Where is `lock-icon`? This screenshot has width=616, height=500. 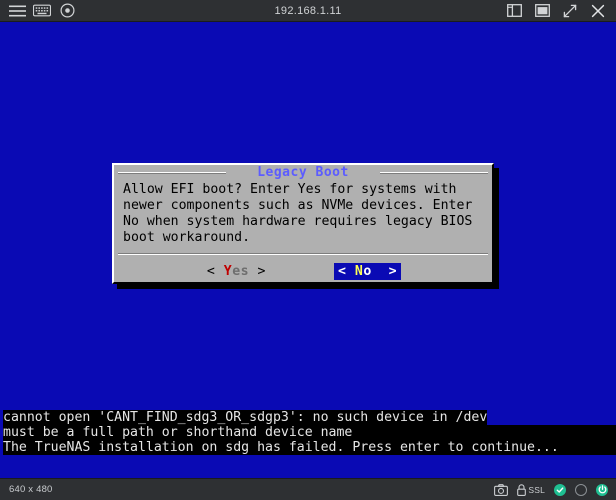
lock-icon is located at coordinates (522, 489).